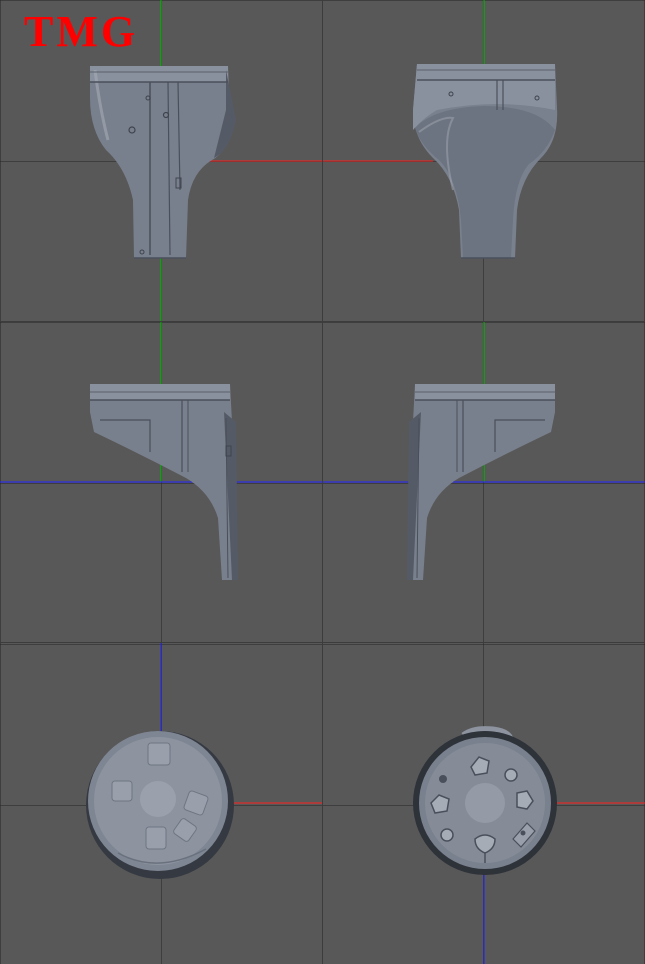 Image resolution: width=645 pixels, height=964 pixels. I want to click on back-view-canvas, so click(440, 129).